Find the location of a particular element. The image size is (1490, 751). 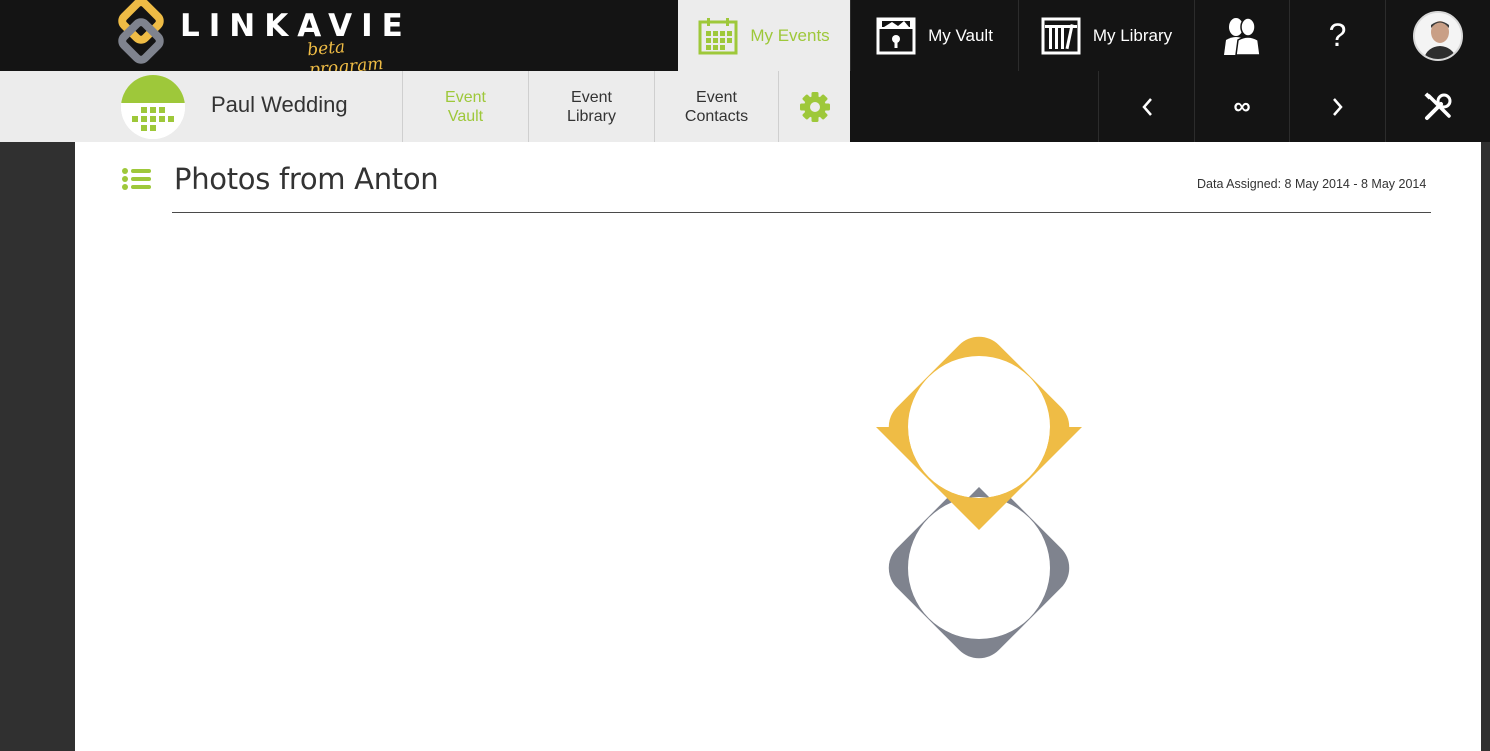

chevron-right-icon is located at coordinates (1337, 106).